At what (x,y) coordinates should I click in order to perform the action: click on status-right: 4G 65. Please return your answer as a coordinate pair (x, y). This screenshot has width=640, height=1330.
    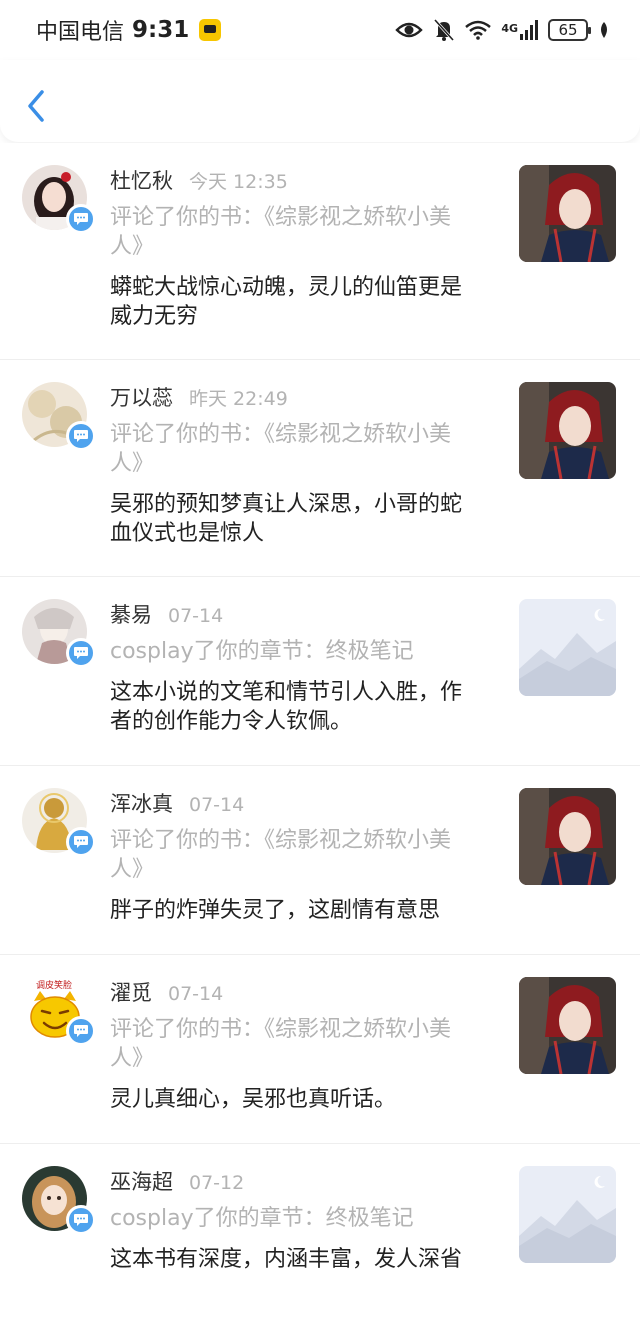
    Looking at the image, I should click on (502, 30).